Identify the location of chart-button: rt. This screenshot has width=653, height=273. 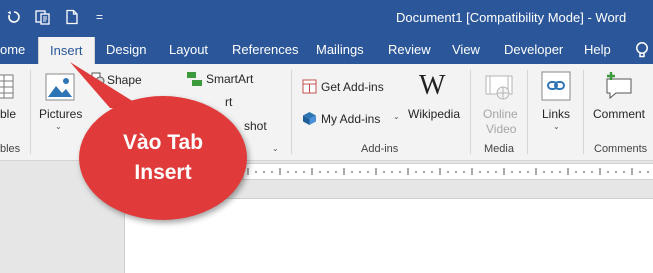
(228, 102).